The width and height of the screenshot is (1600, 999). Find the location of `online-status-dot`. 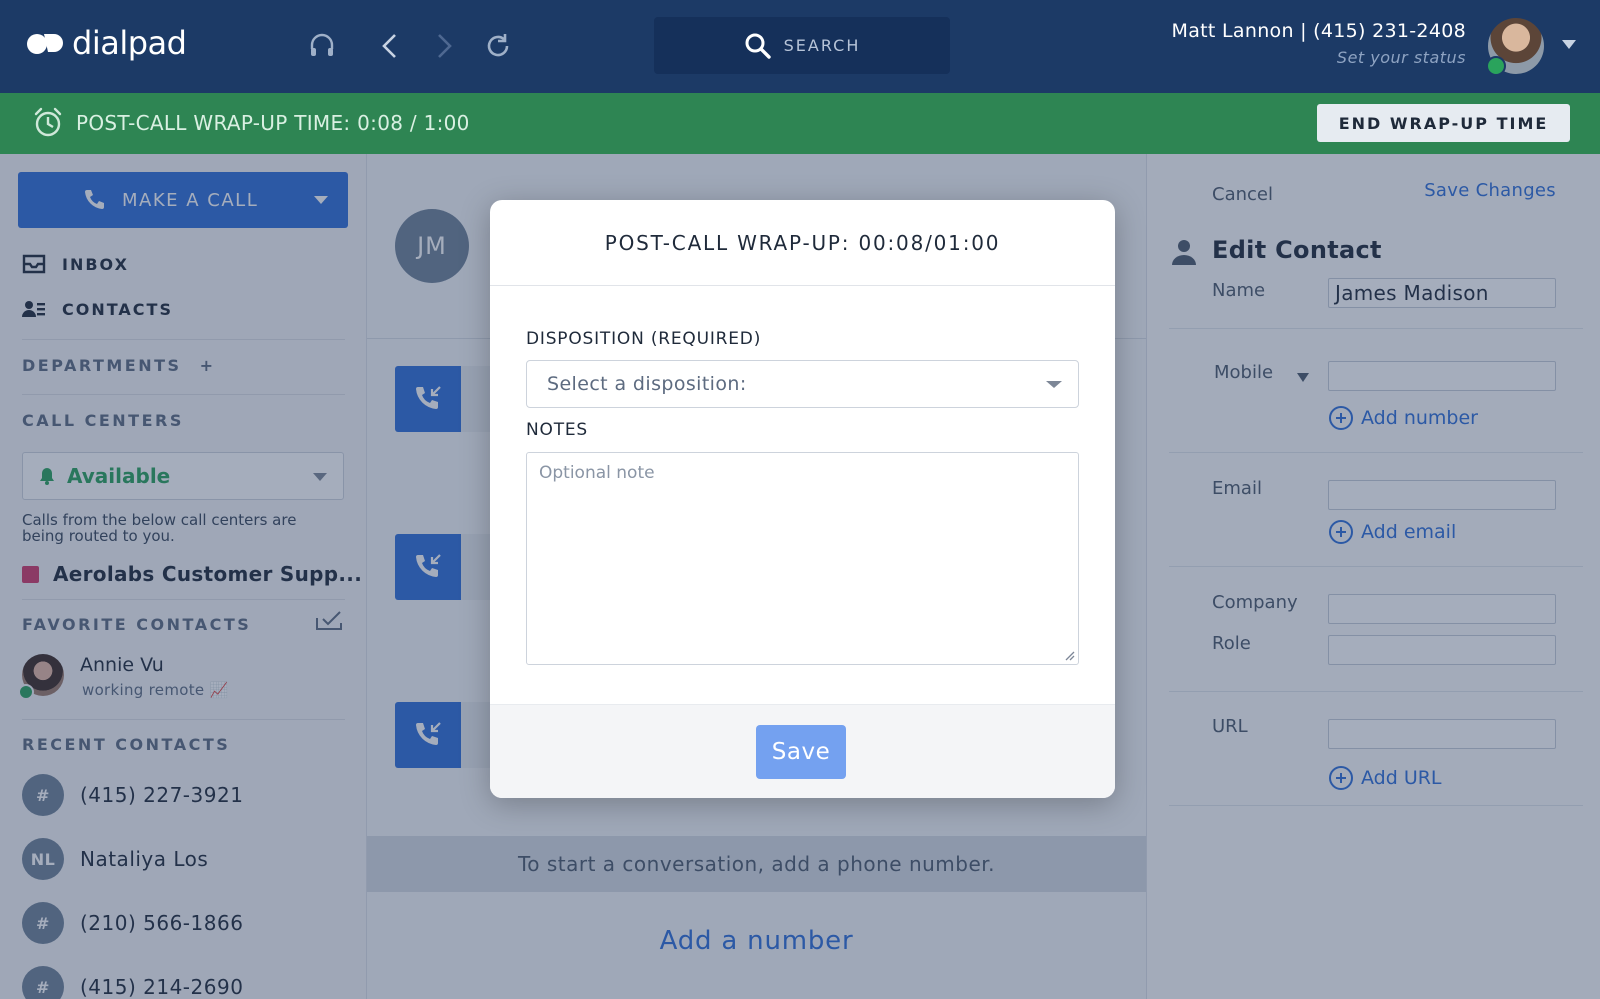

online-status-dot is located at coordinates (1496, 66).